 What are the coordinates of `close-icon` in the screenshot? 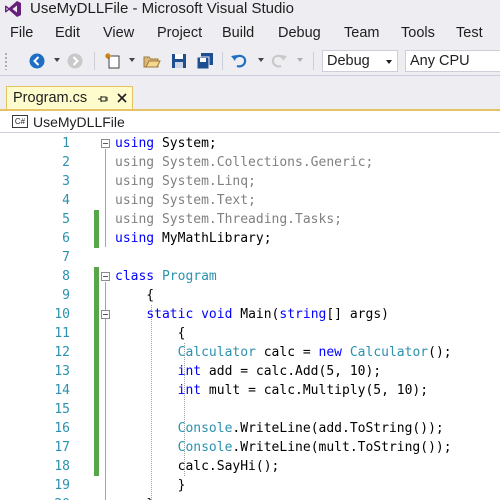 It's located at (122, 98).